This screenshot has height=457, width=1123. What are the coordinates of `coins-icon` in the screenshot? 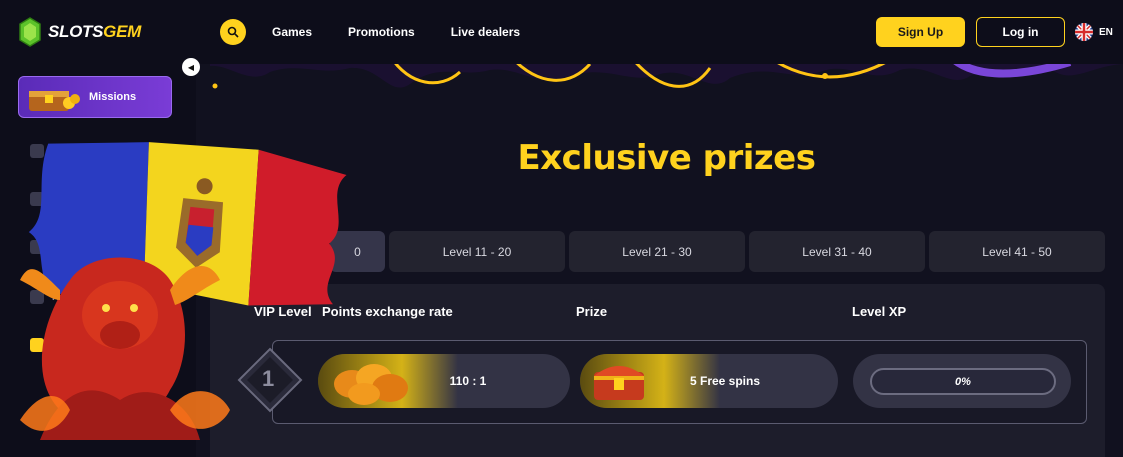 It's located at (371, 384).